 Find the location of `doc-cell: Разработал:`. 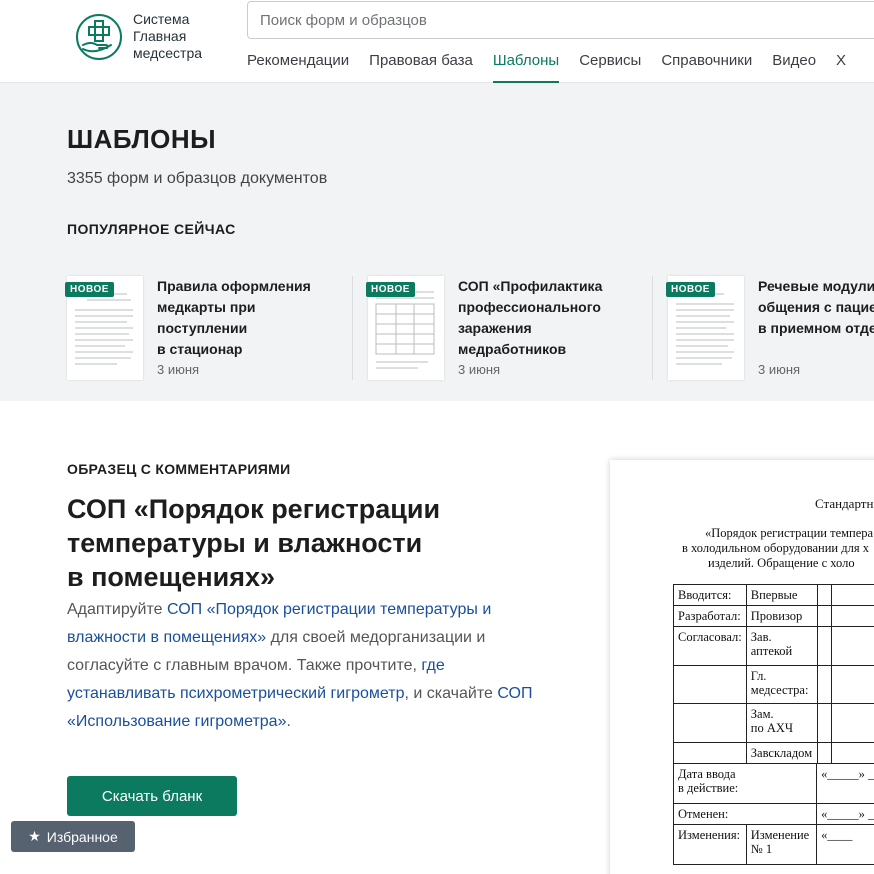

doc-cell: Разработал: is located at coordinates (710, 616).